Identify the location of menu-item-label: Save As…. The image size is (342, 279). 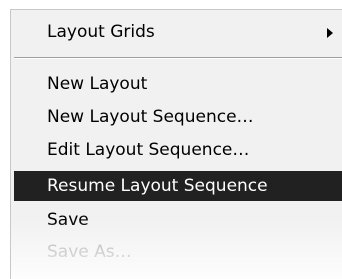
(89, 252).